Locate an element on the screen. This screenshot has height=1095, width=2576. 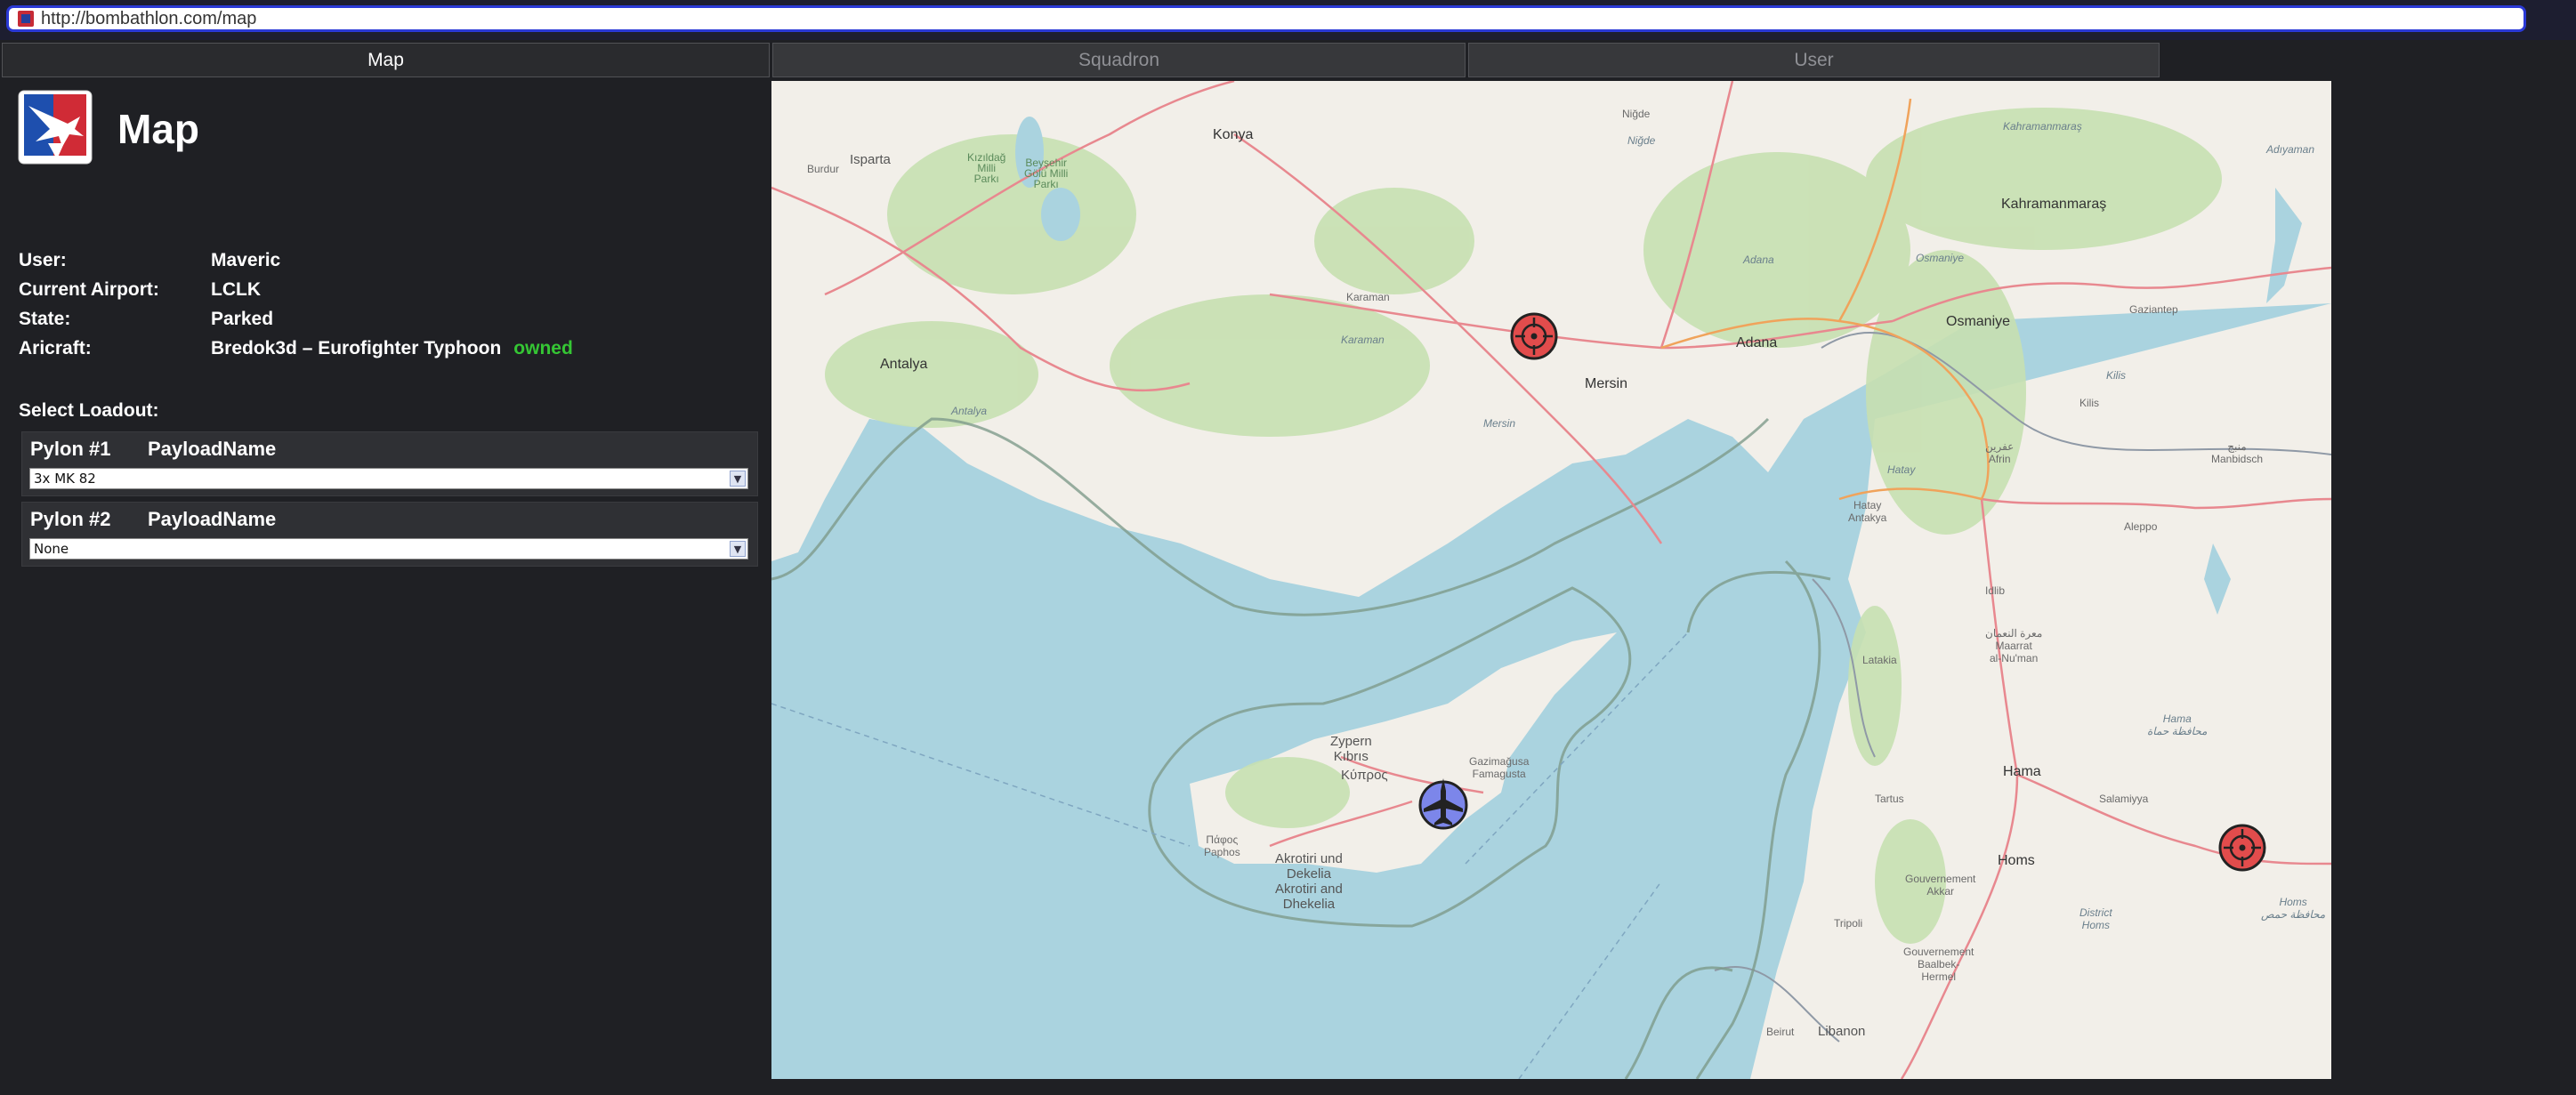
map-label-baalbek: Gouvernement Baalbek- Hermel is located at coordinates (1938, 965).